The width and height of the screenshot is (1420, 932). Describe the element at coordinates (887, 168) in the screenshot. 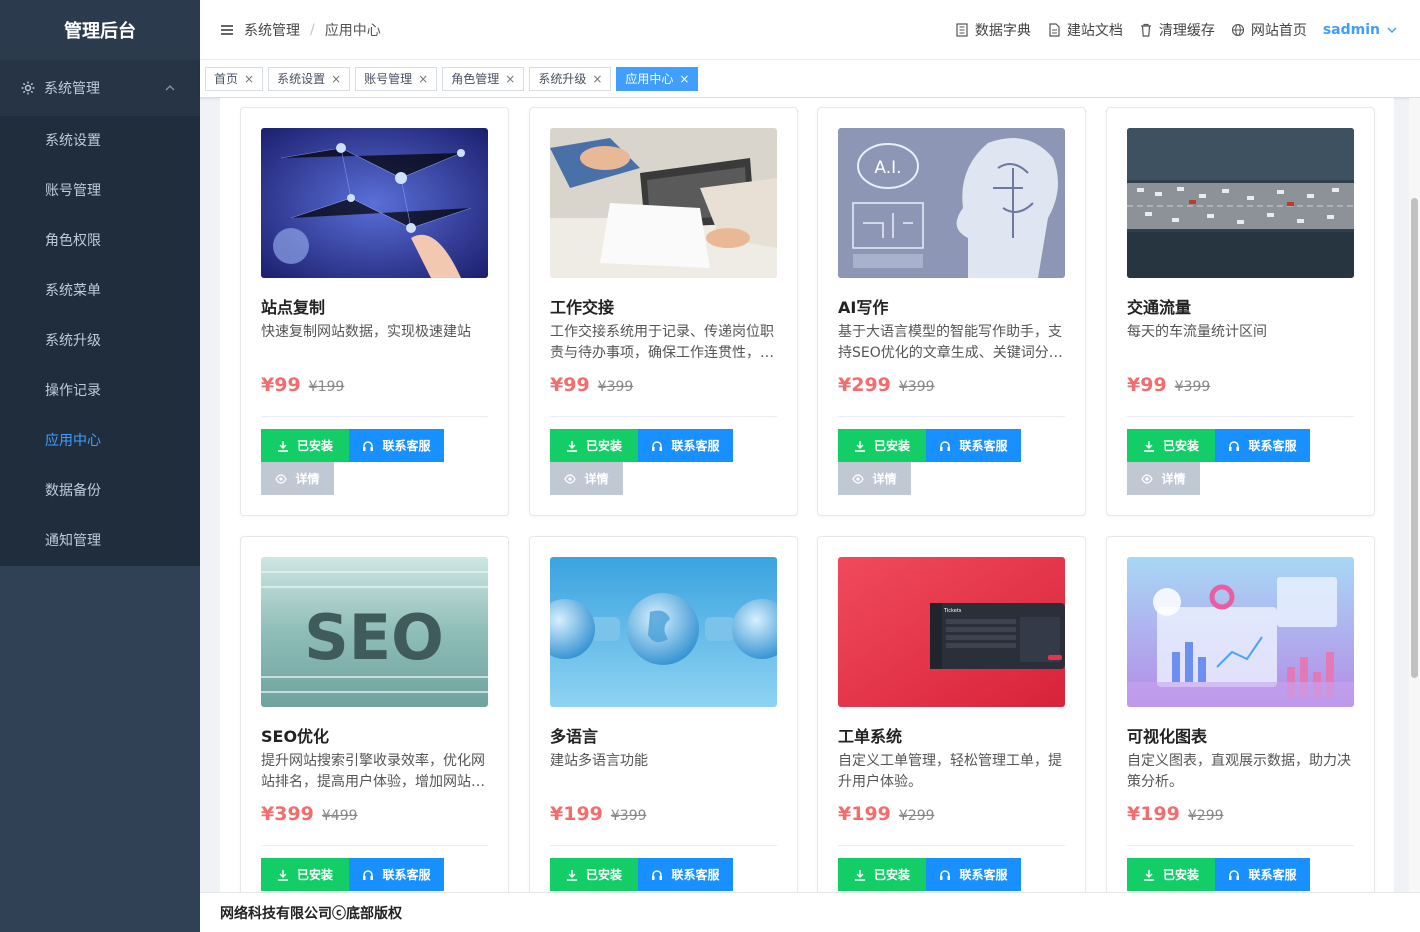

I see `ai-label: A.I.` at that location.